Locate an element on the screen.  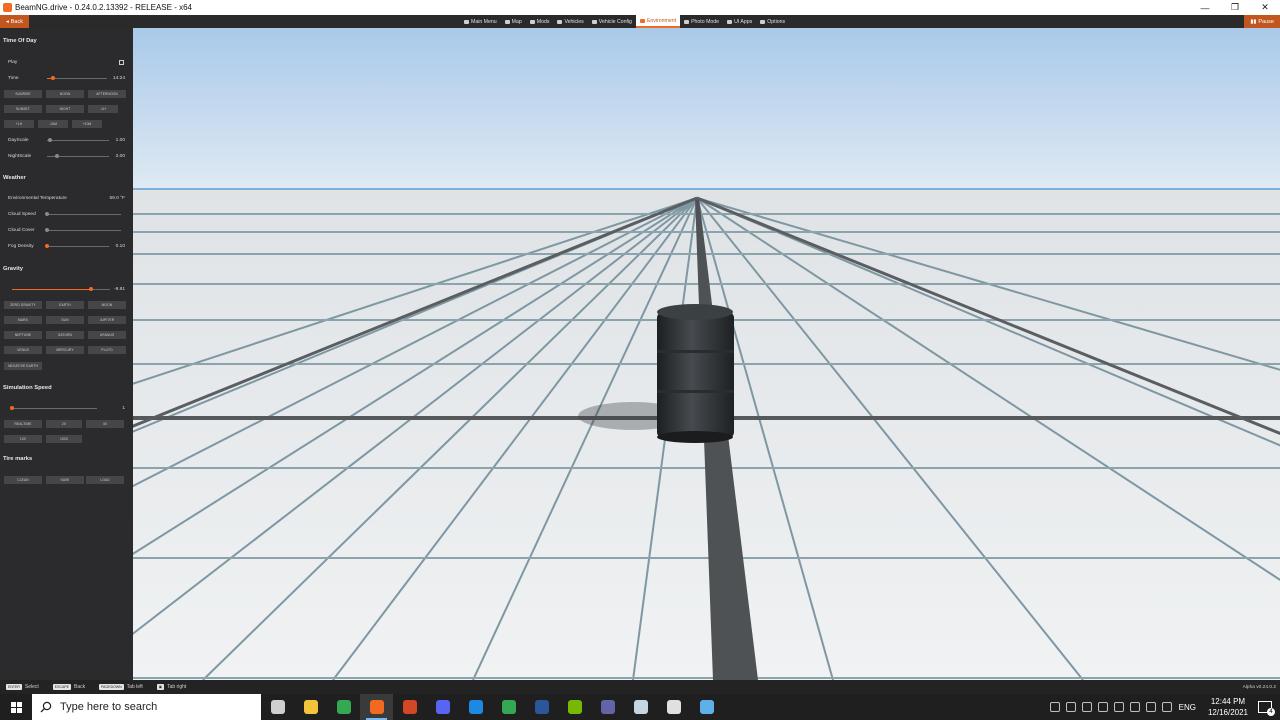
dayscale-slider is located at coordinates (78, 140).